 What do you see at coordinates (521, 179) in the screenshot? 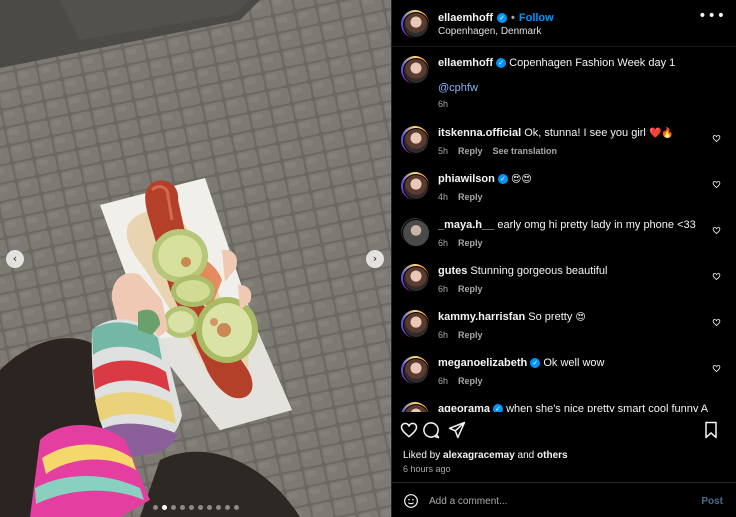
I see `comment-emoji: 😍😍` at bounding box center [521, 179].